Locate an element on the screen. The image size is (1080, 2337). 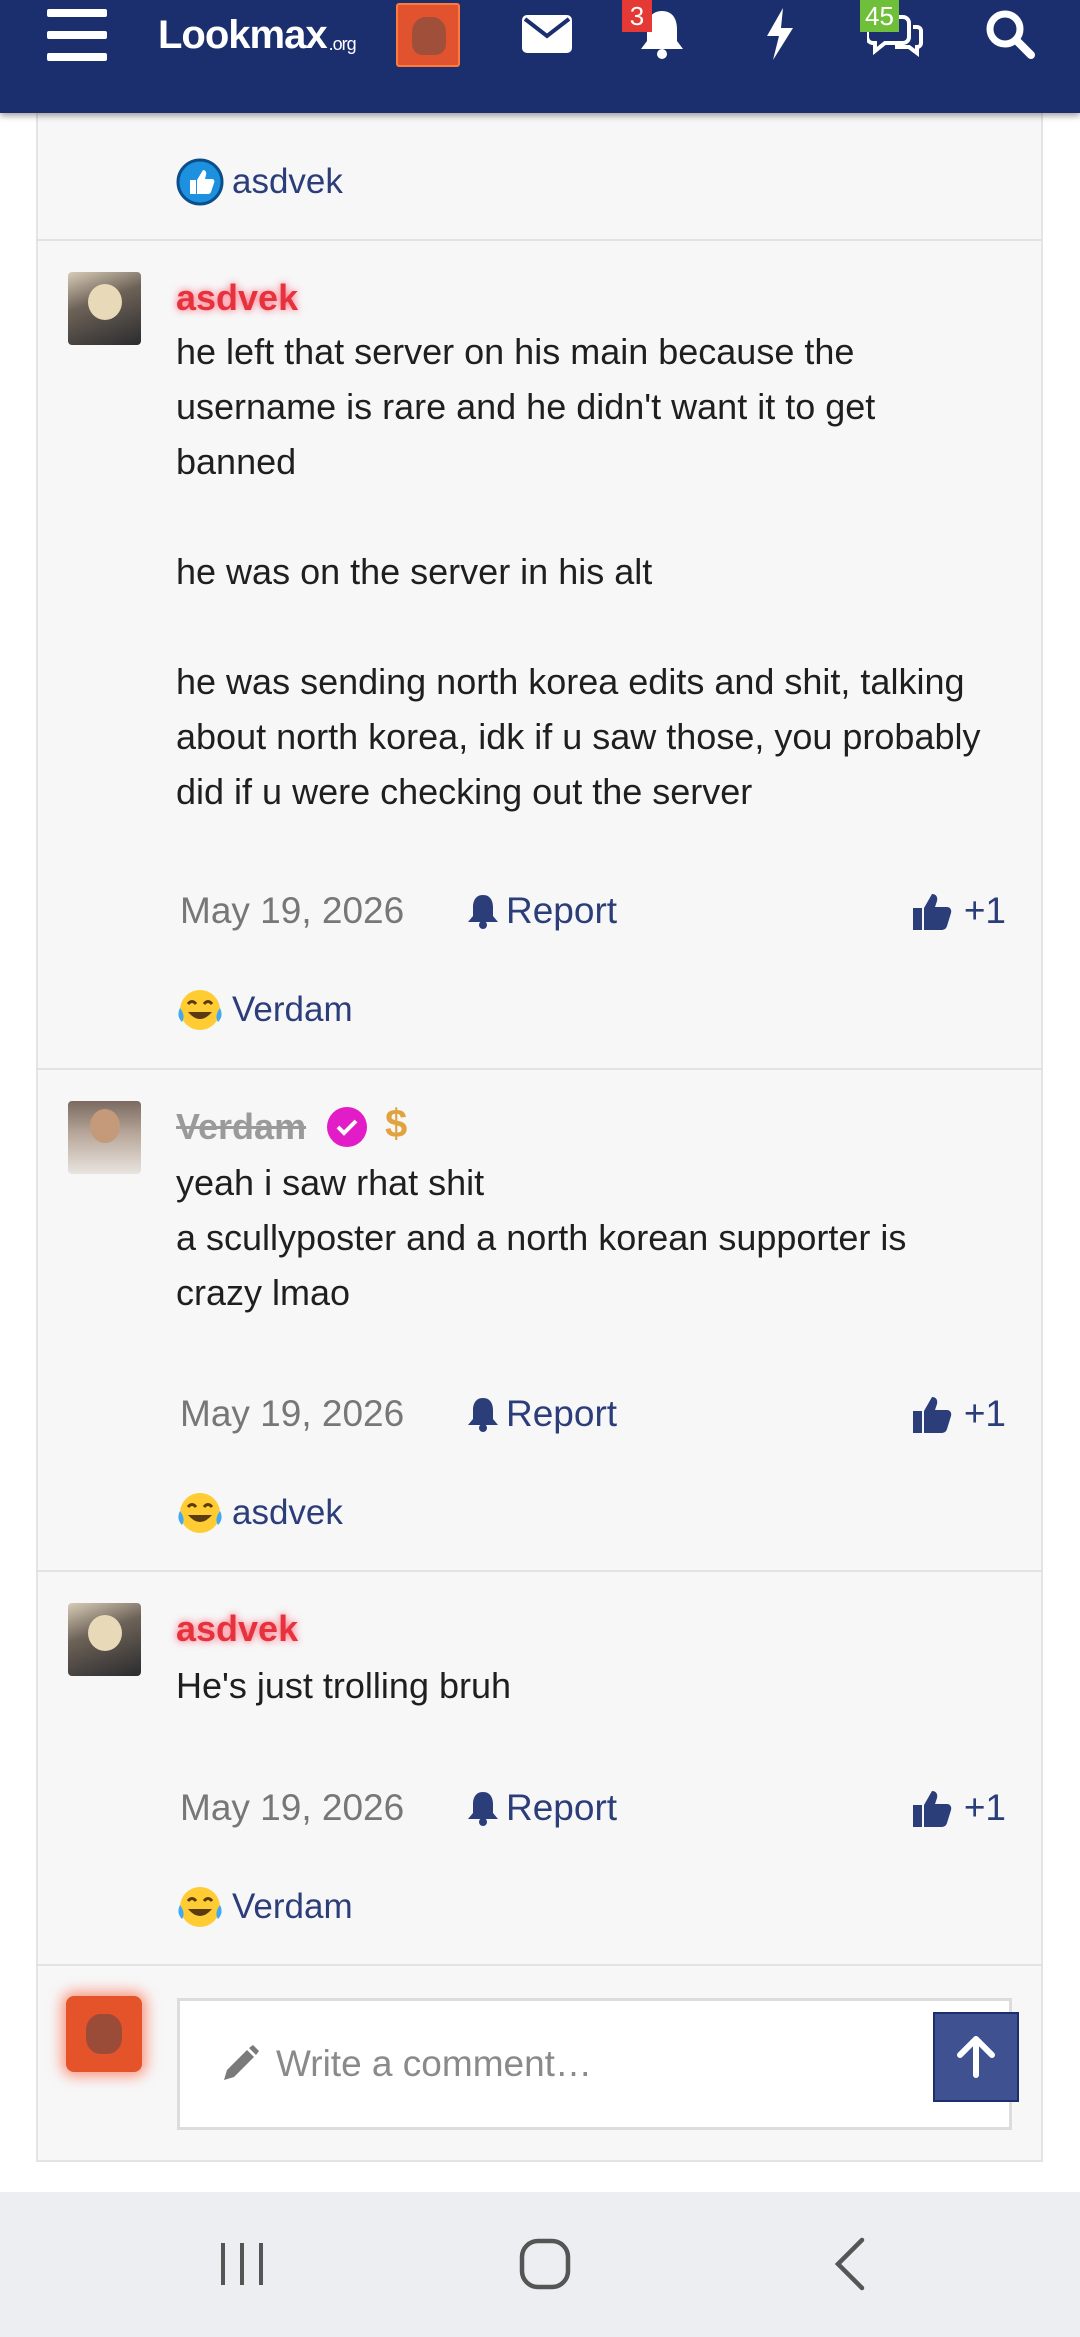
back-button is located at coordinates (850, 2264).